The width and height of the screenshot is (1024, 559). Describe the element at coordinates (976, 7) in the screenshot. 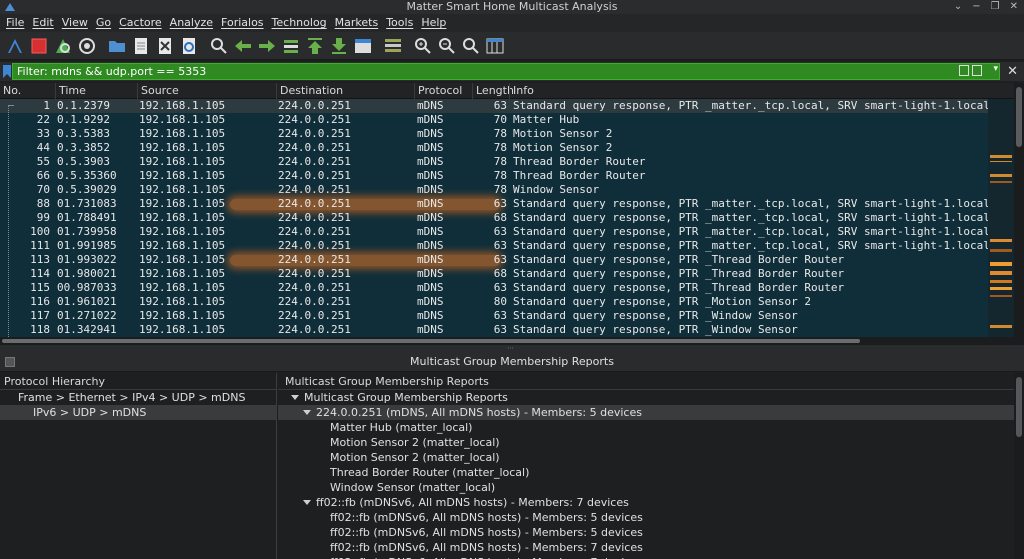

I see `minimize-button: −` at that location.